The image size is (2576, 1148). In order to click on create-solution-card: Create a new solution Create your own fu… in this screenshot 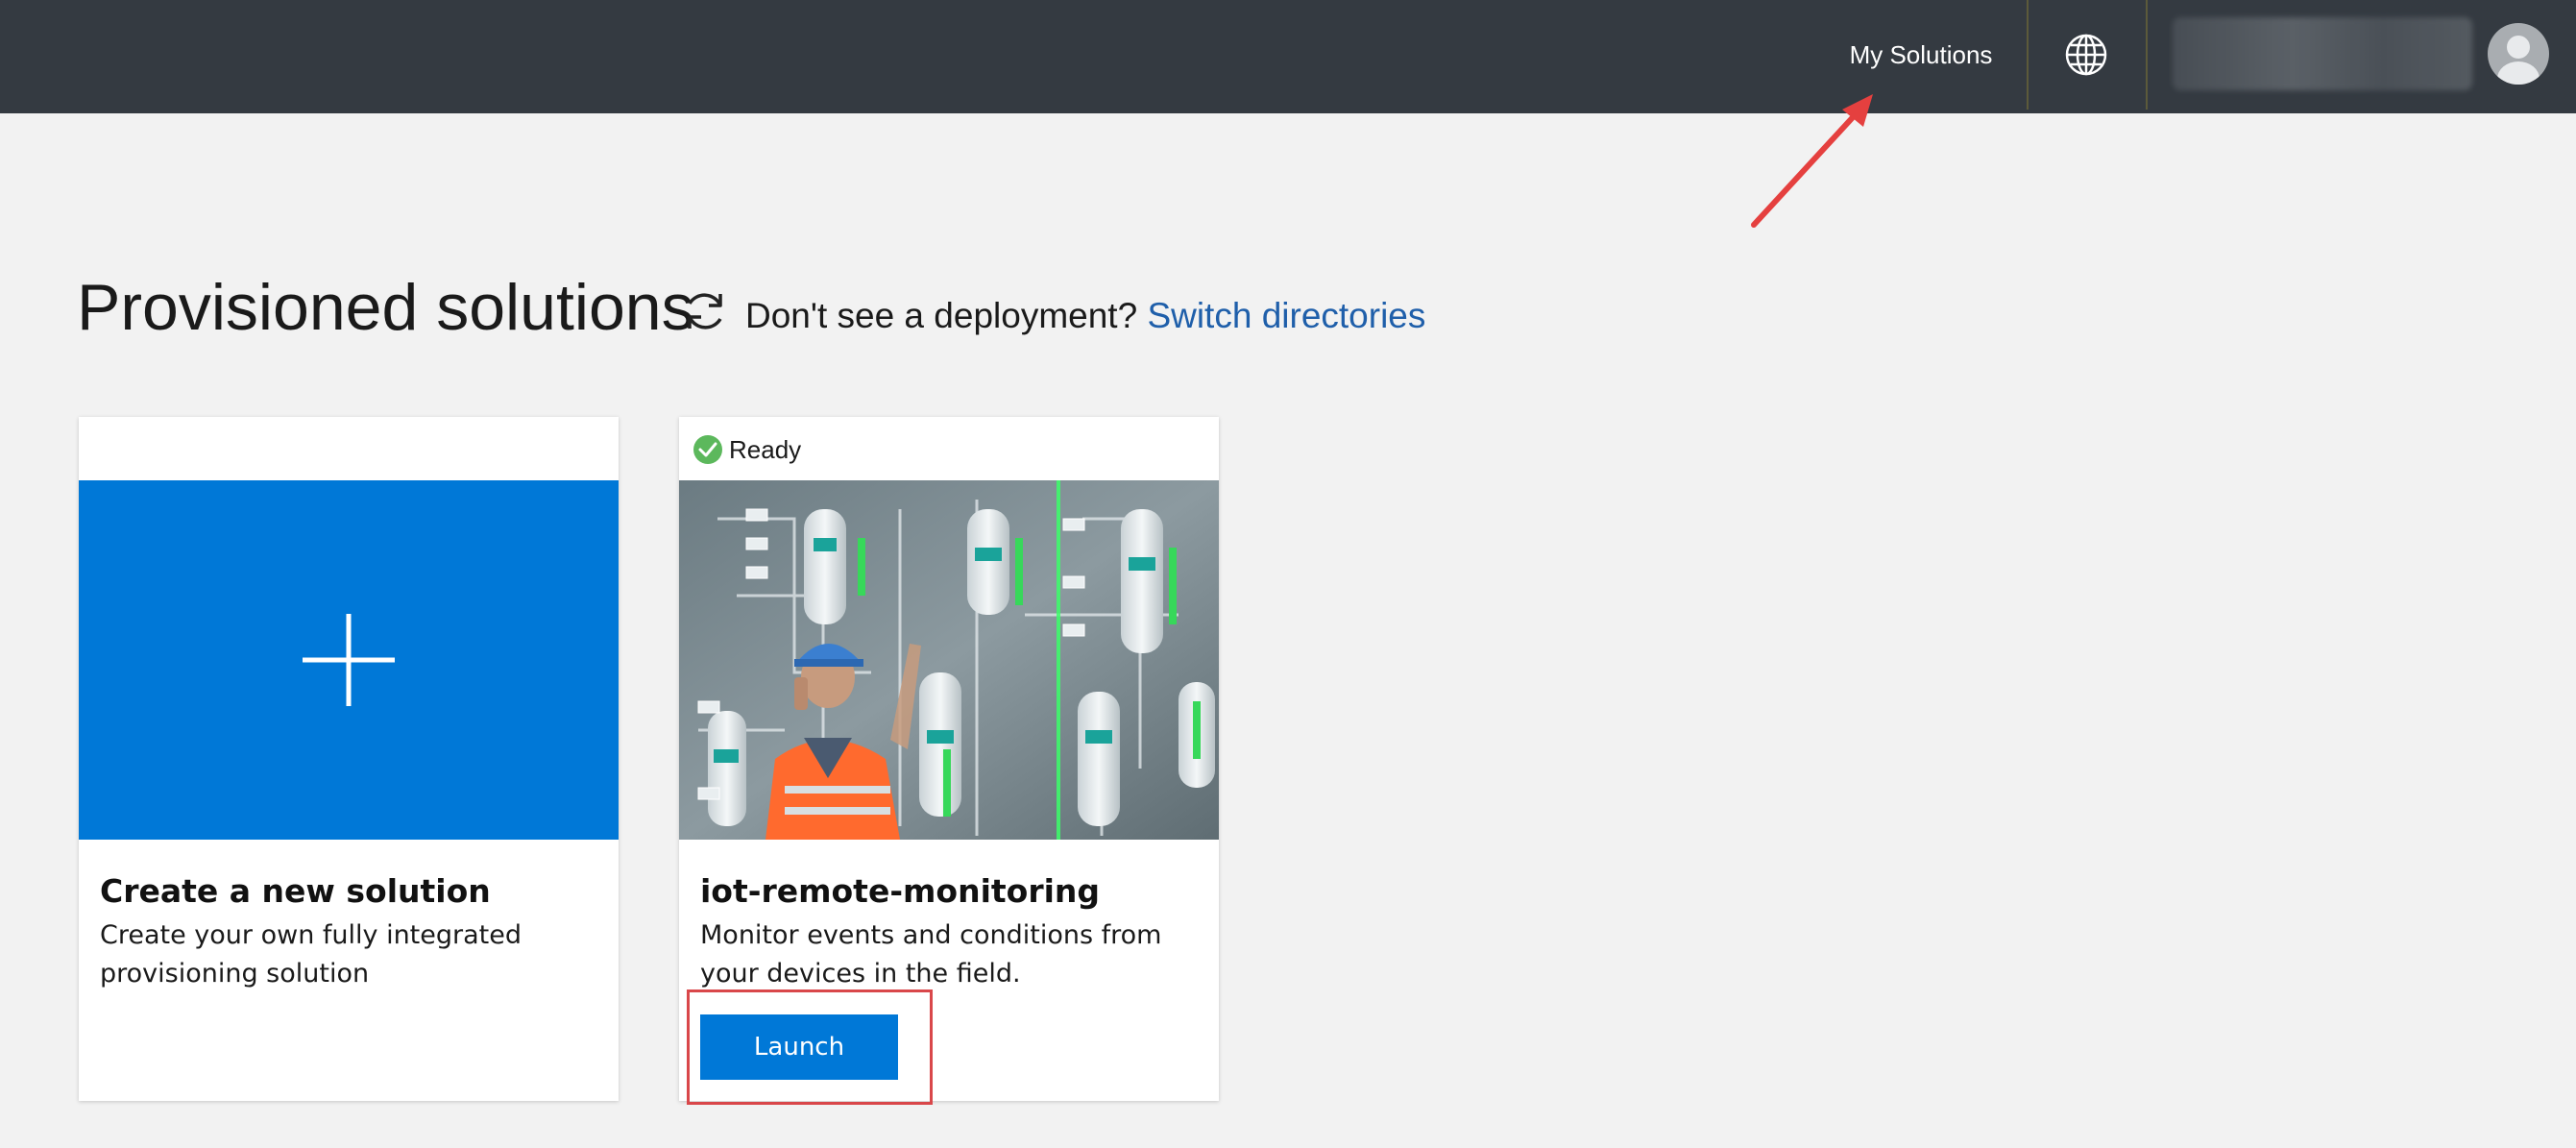, I will do `click(349, 759)`.